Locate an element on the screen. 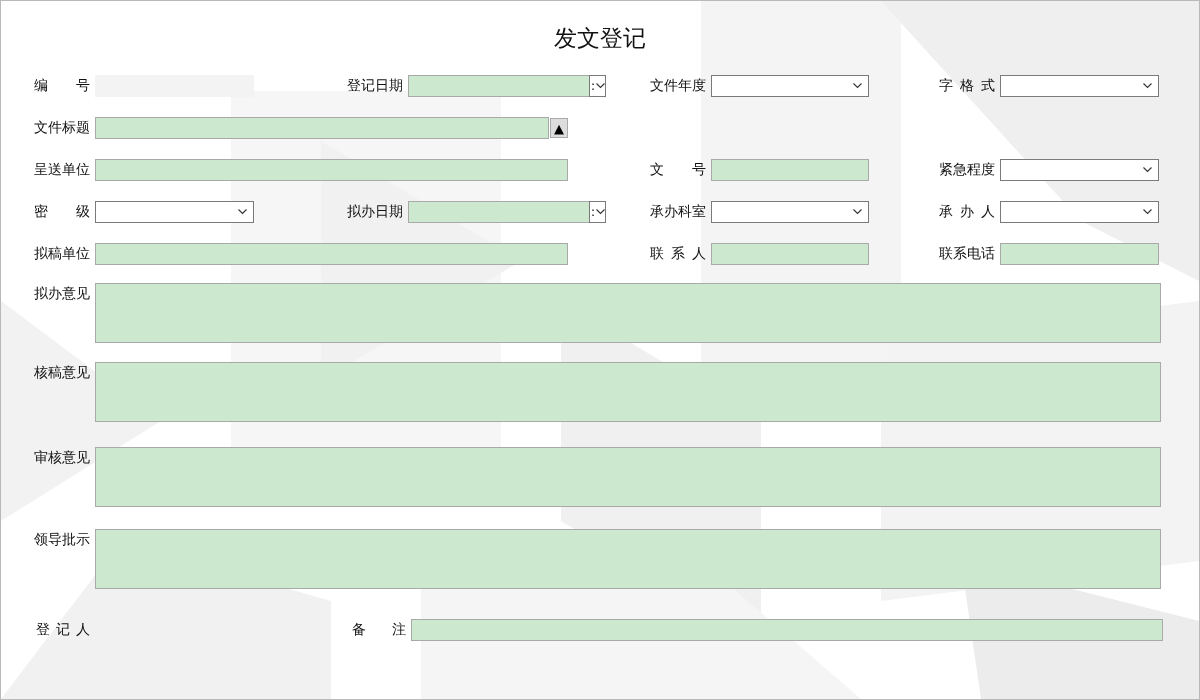 Image resolution: width=1200 pixels, height=700 pixels. field-label: 登 记 人 is located at coordinates (63, 630).